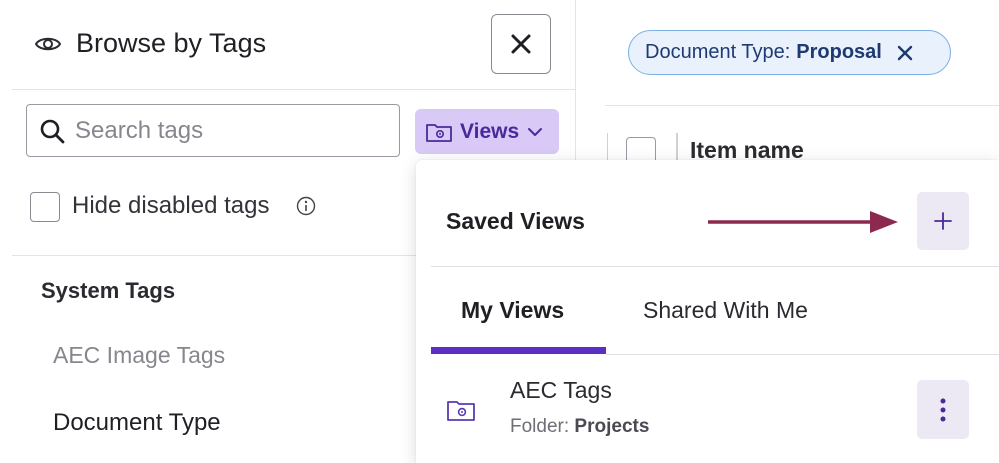 The image size is (999, 463). I want to click on annotation-arrow-icon, so click(803, 222).